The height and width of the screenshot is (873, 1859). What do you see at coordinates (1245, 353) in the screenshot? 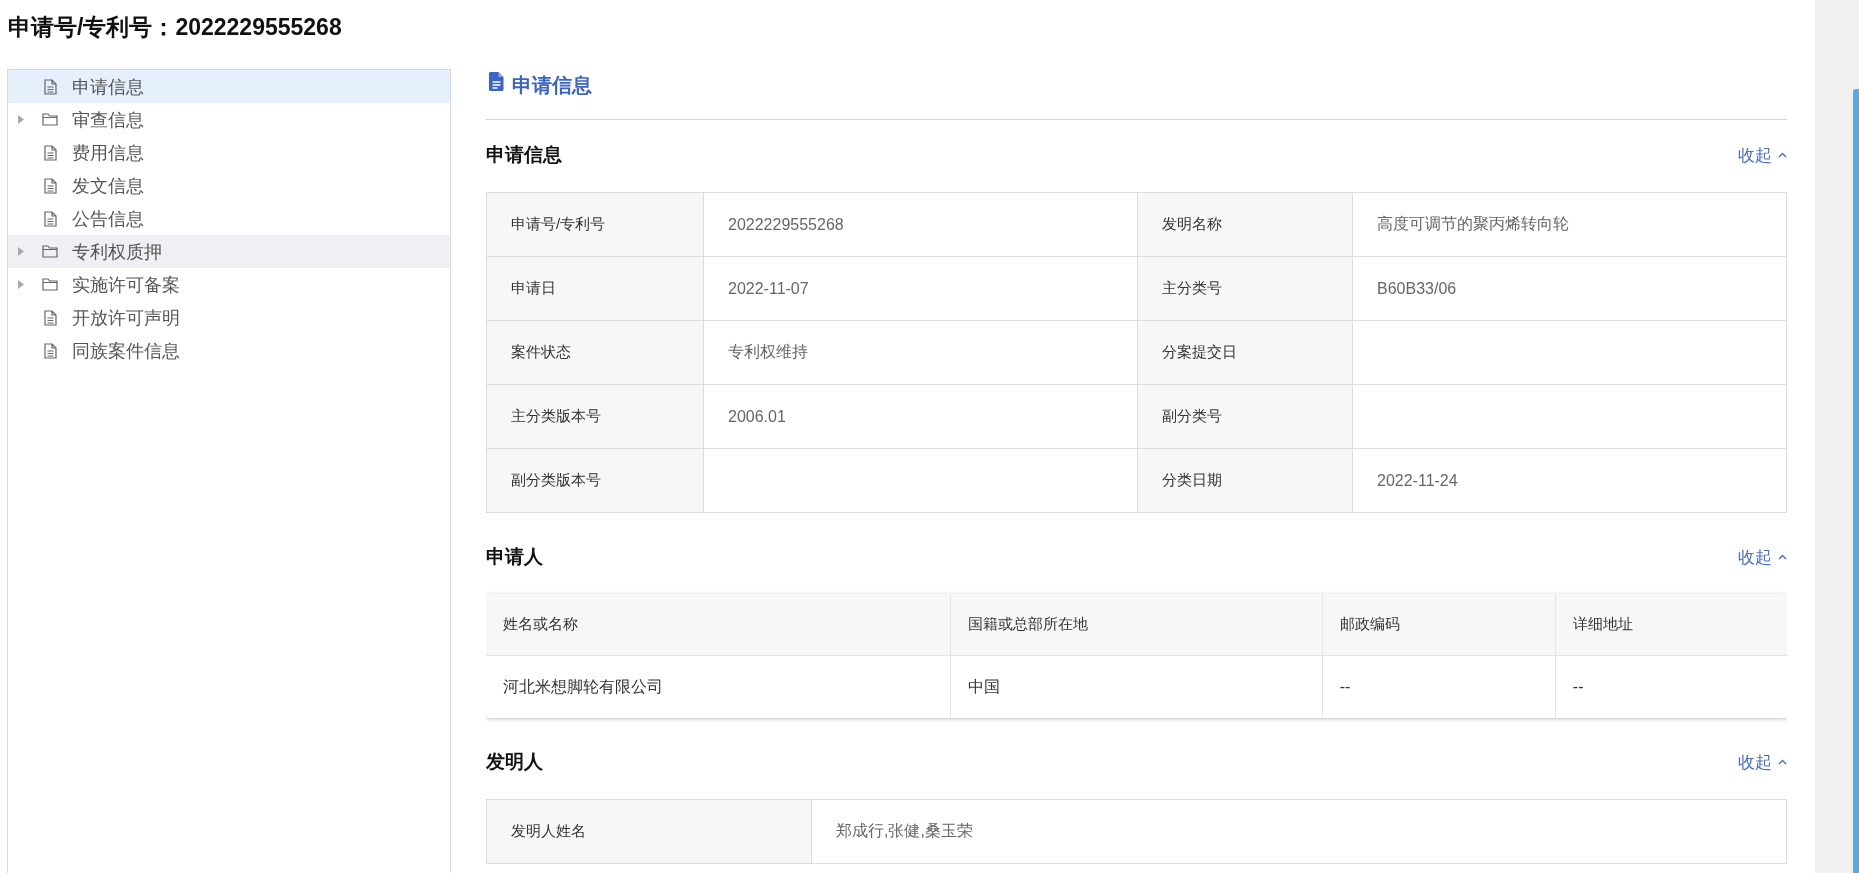
I see `field-label: 分案提交日` at bounding box center [1245, 353].